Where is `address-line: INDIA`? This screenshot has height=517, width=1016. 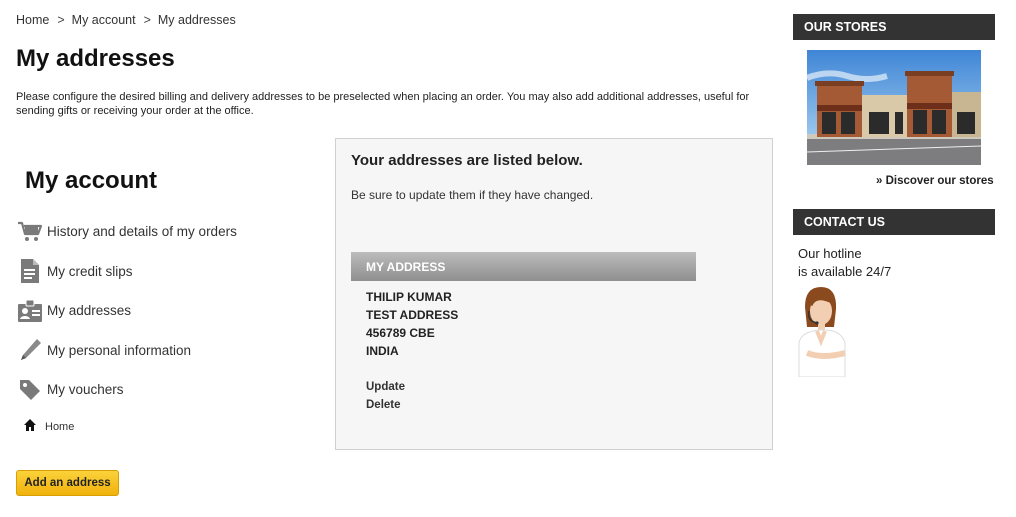 address-line: INDIA is located at coordinates (382, 351).